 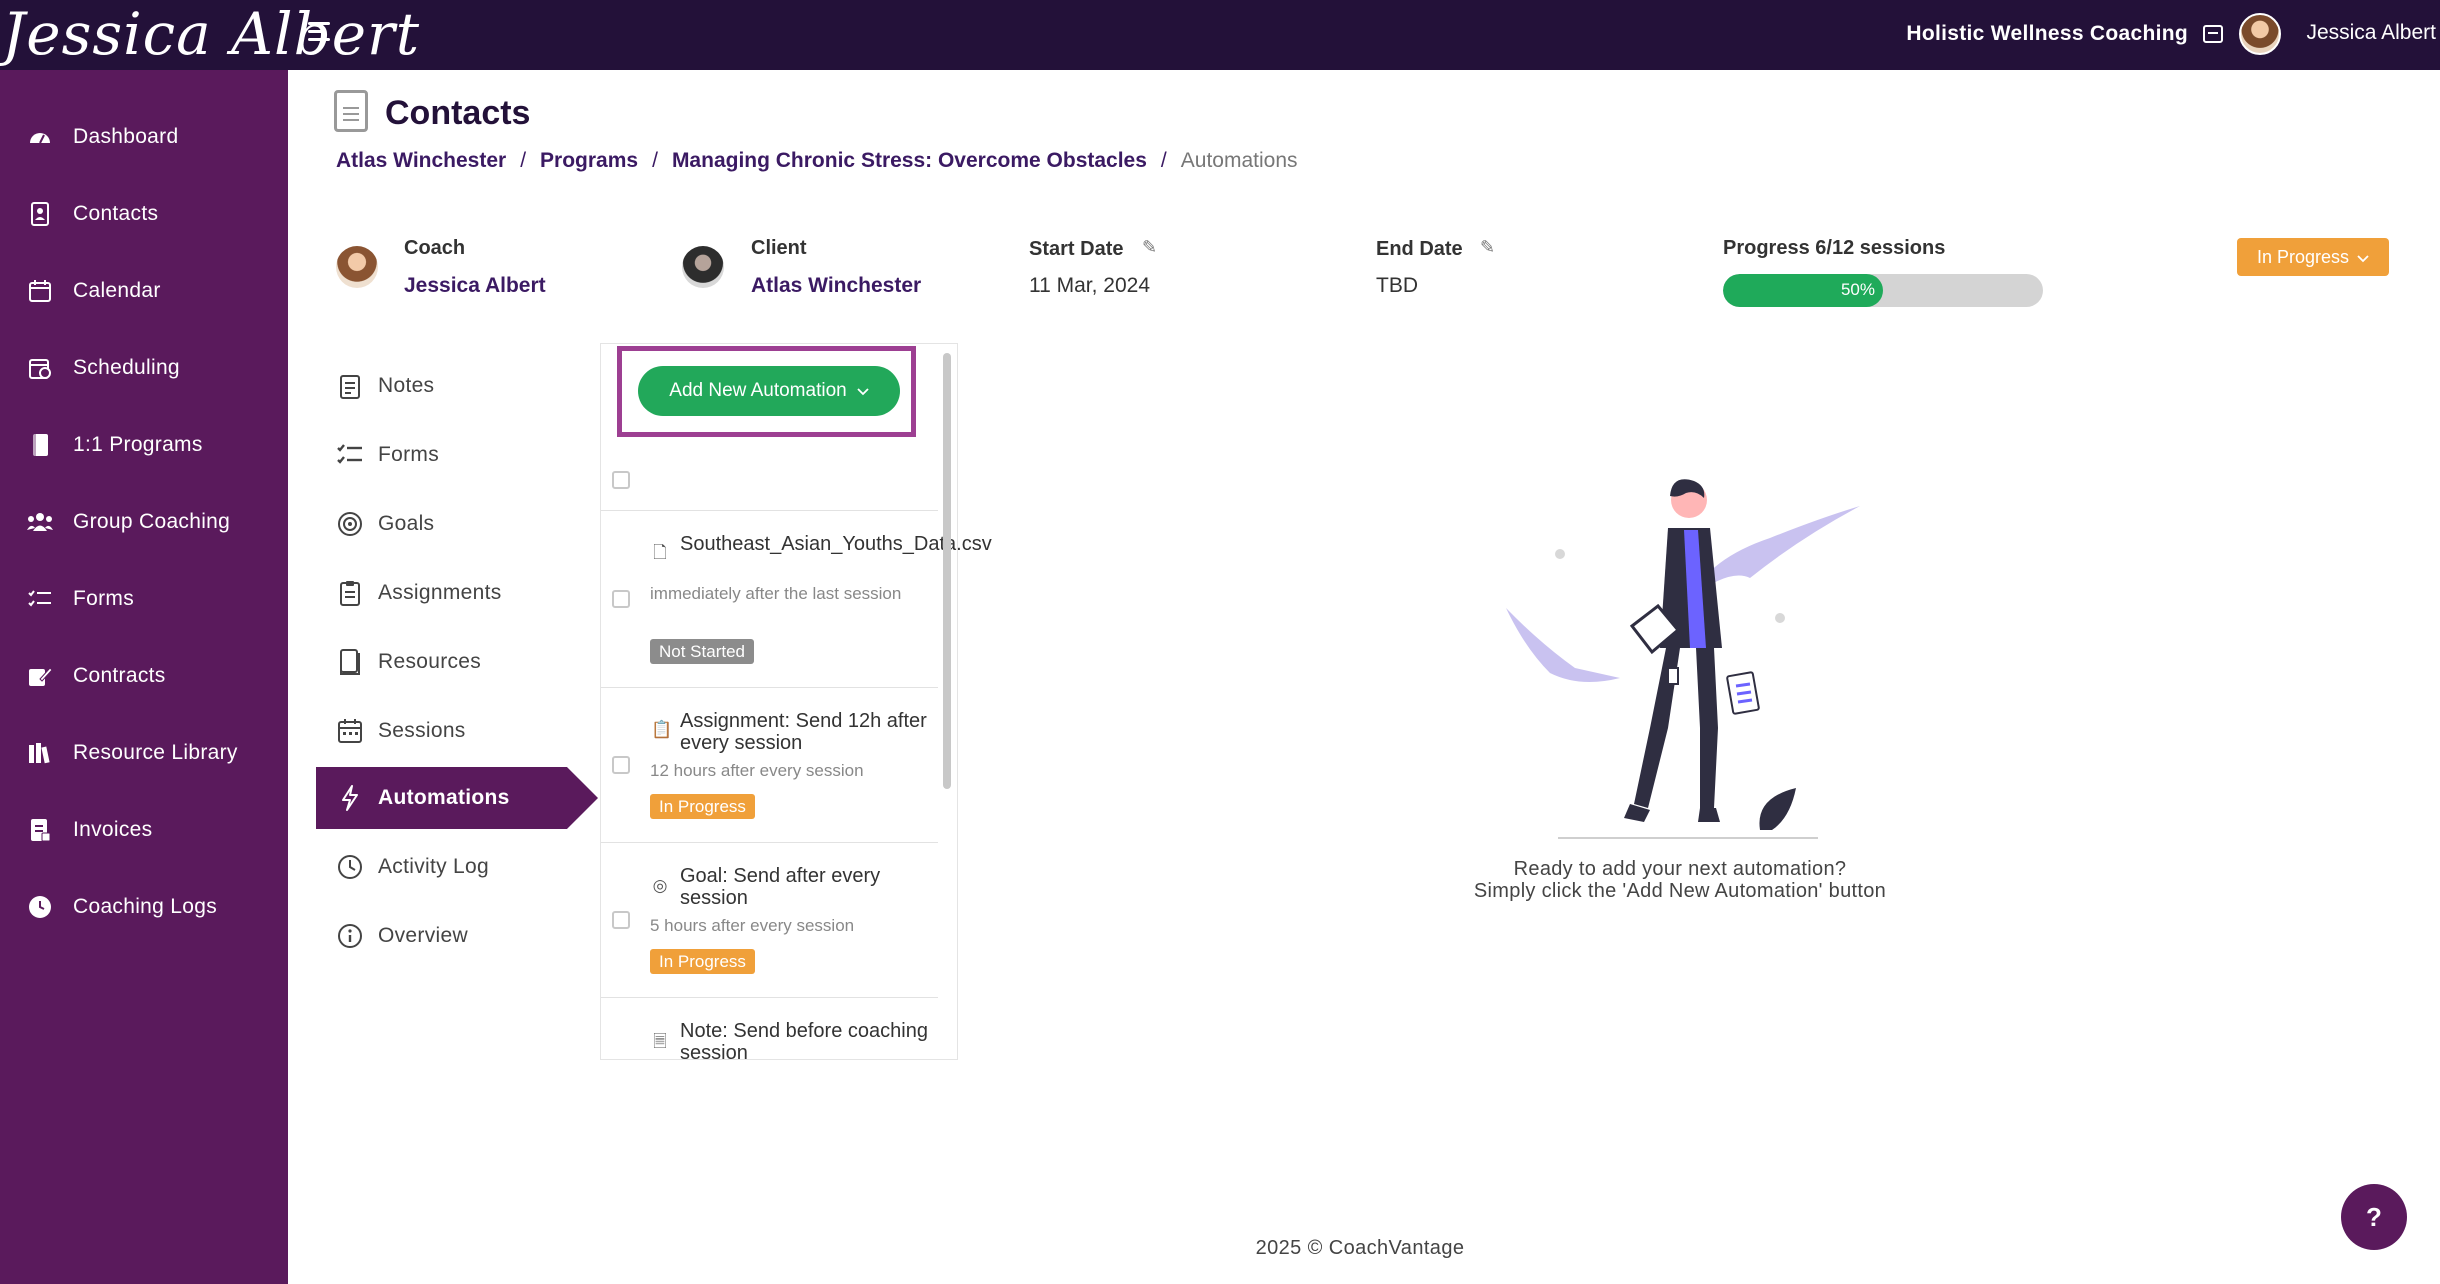 What do you see at coordinates (40, 907) in the screenshot?
I see `clock-icon` at bounding box center [40, 907].